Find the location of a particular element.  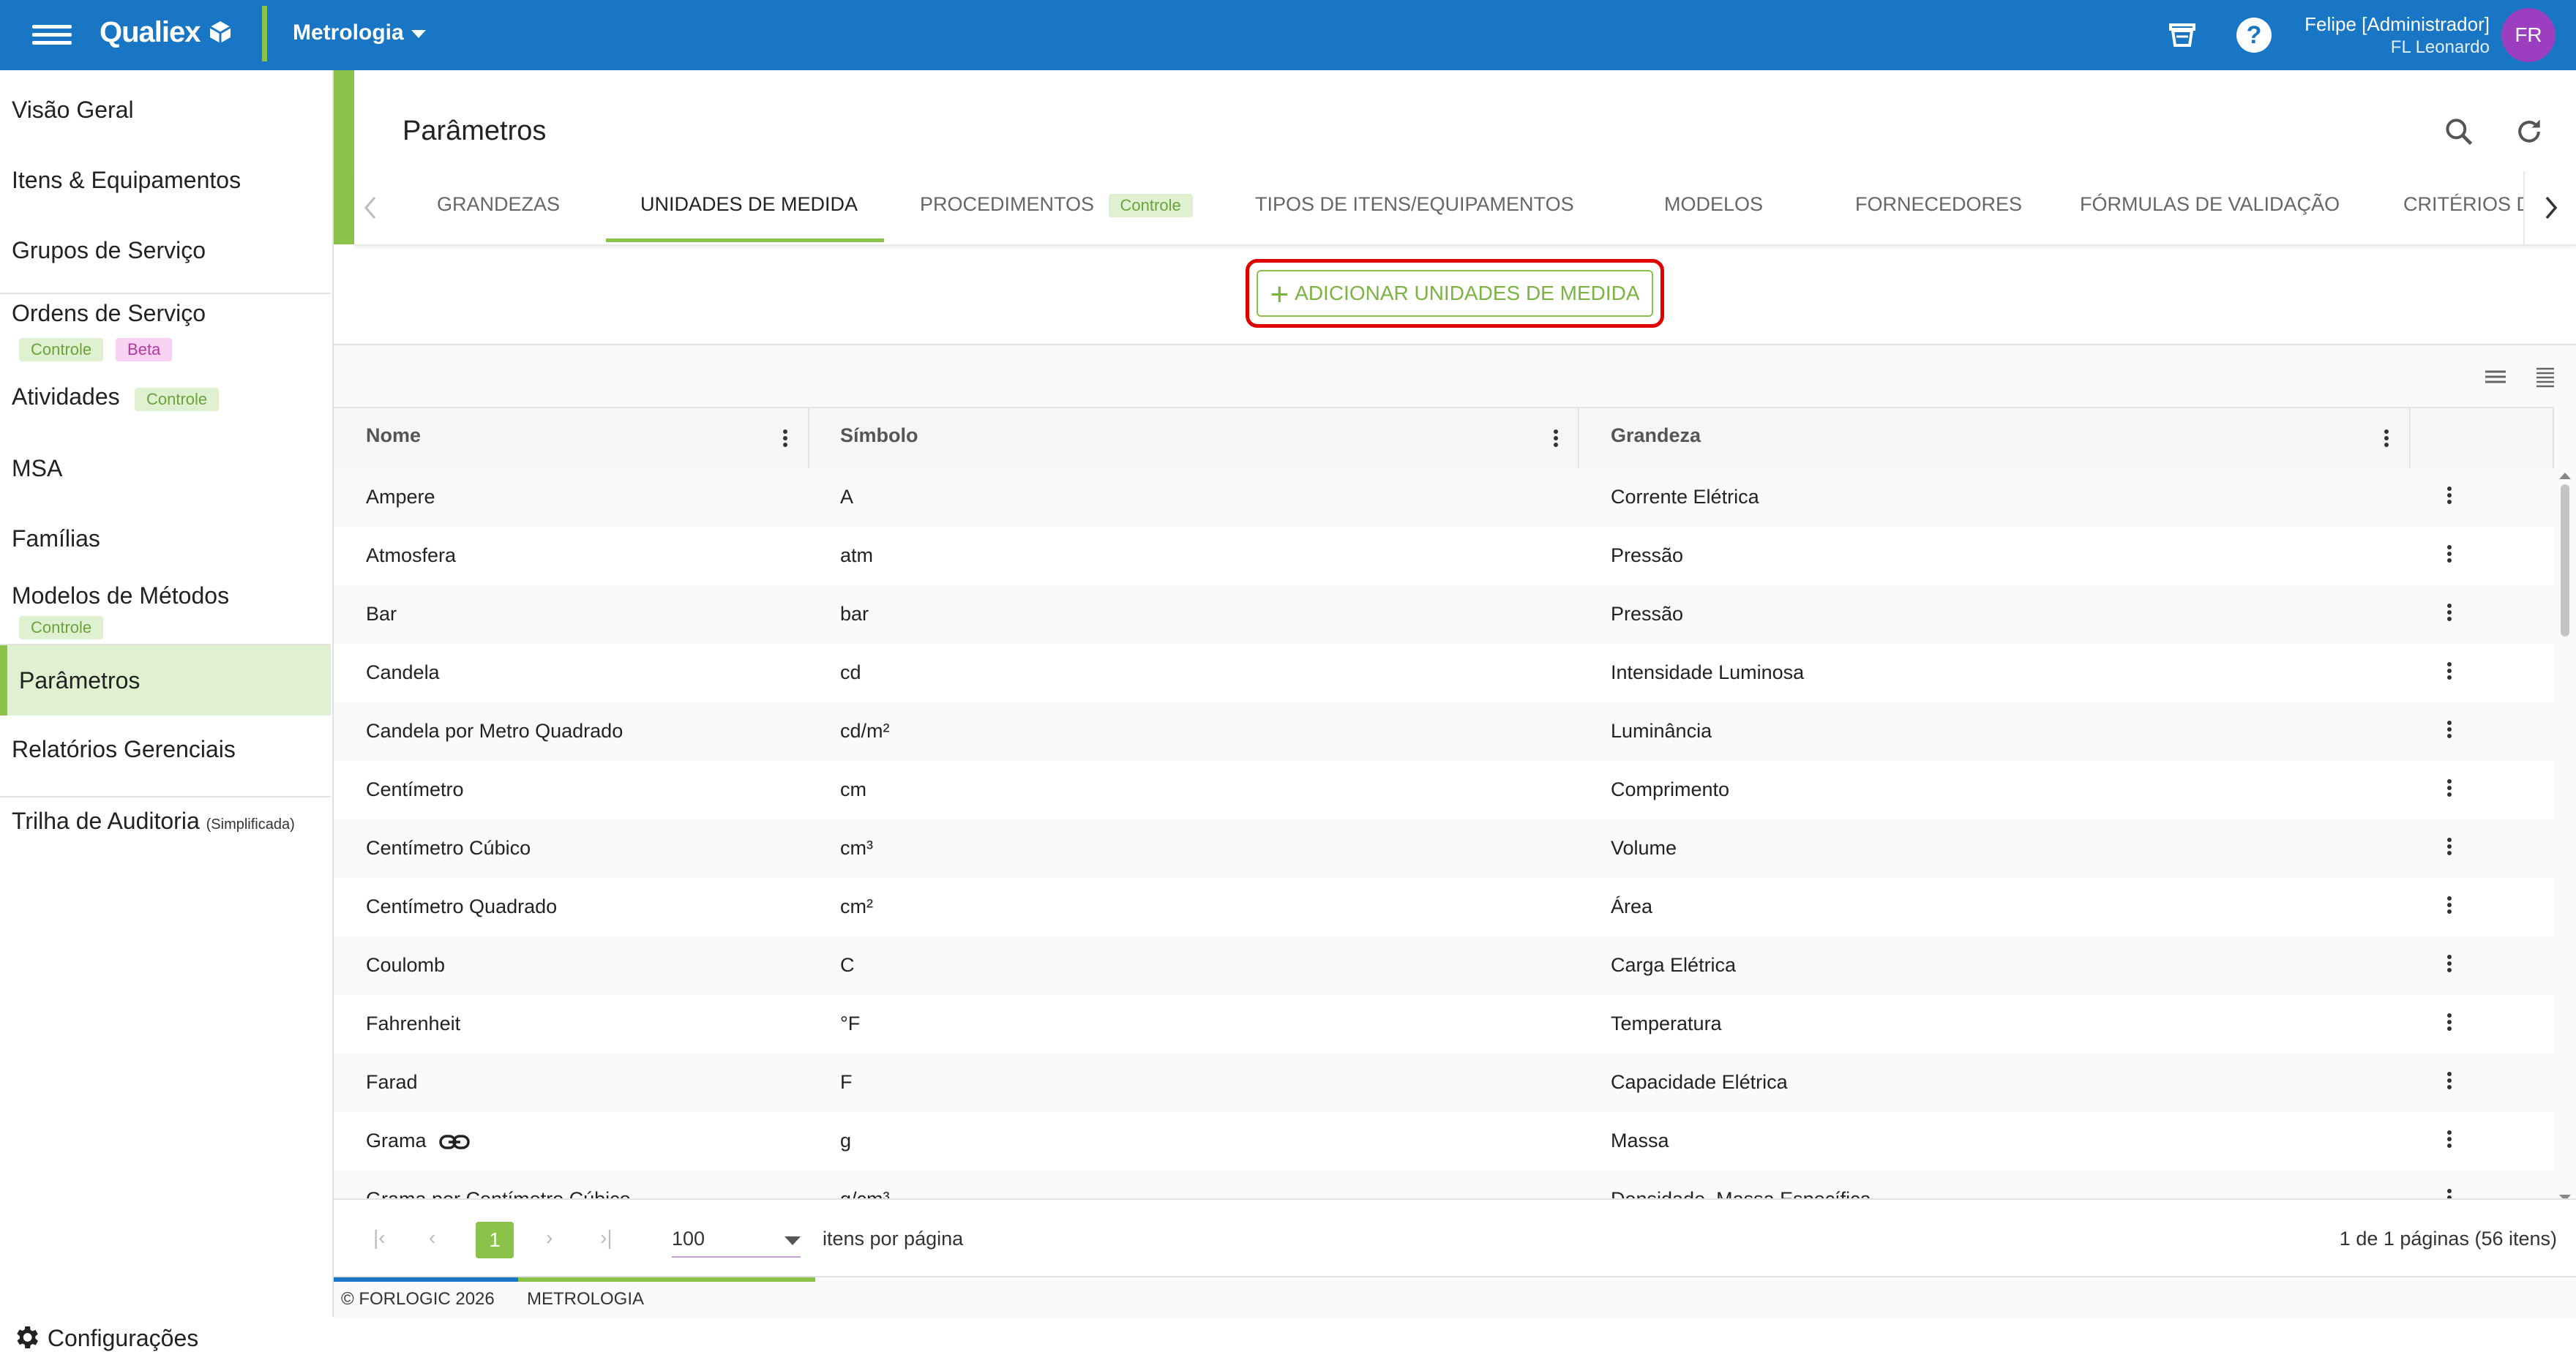

tab-unidades-medida: UNIDADES DE MEDIDA is located at coordinates (749, 204).